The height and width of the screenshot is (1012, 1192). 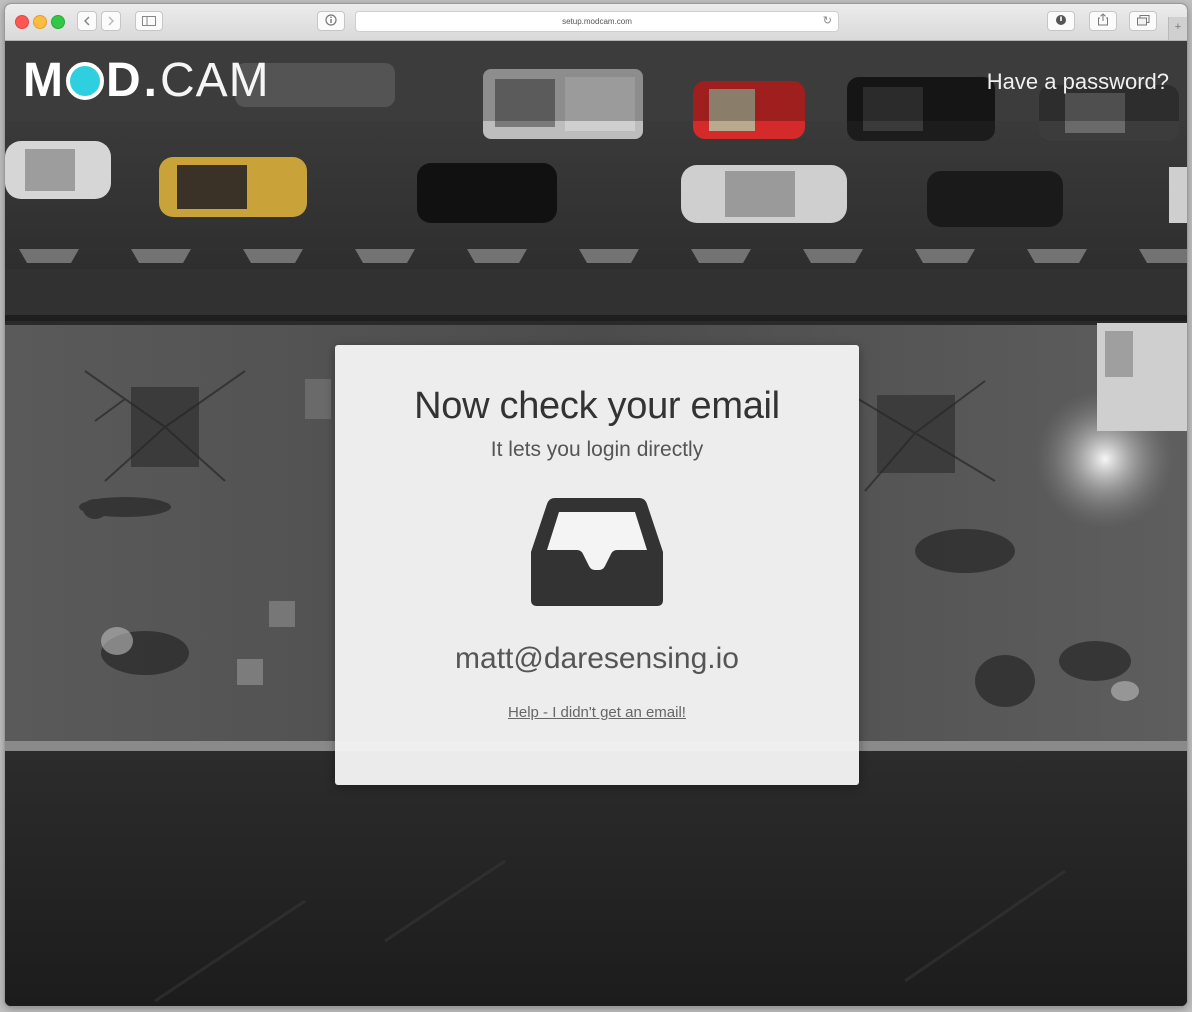 I want to click on tabs-icon, so click(x=1142, y=20).